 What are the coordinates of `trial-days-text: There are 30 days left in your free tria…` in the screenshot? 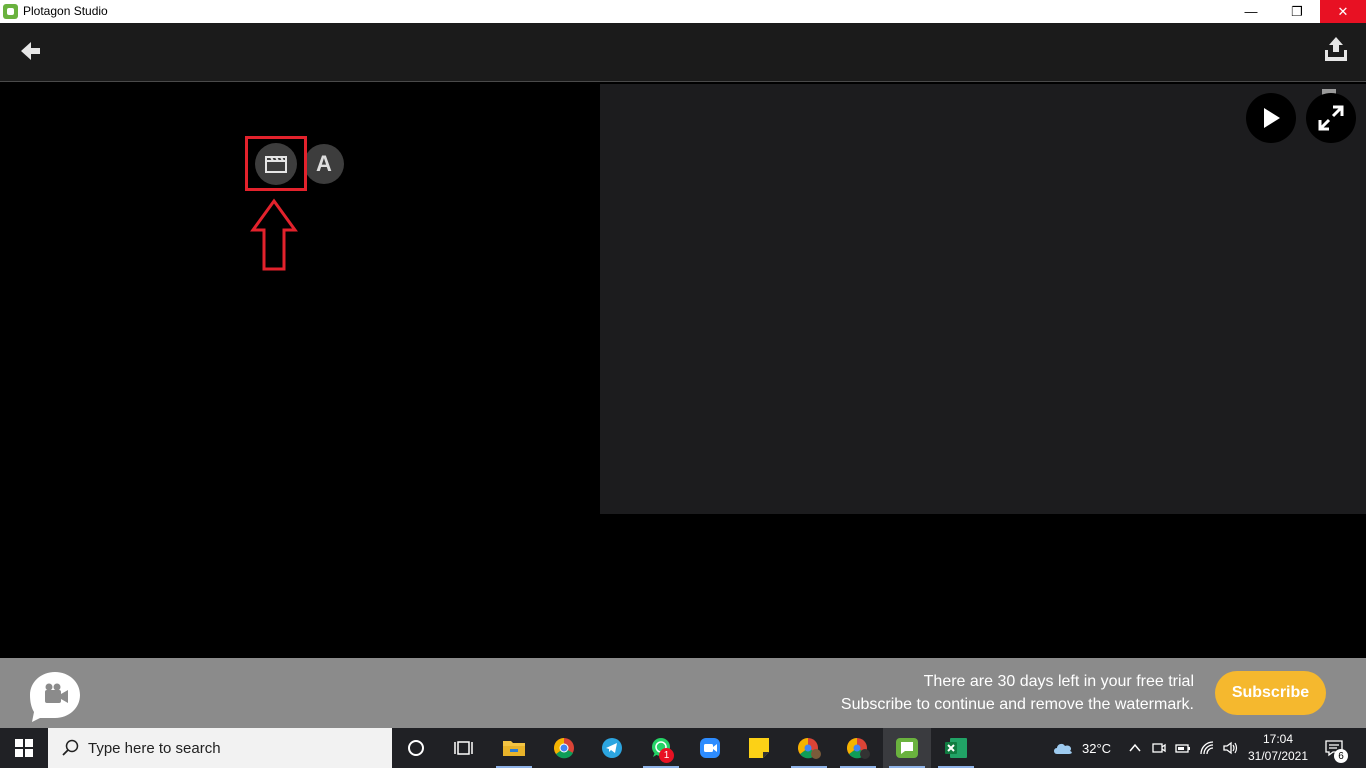 It's located at (1058, 681).